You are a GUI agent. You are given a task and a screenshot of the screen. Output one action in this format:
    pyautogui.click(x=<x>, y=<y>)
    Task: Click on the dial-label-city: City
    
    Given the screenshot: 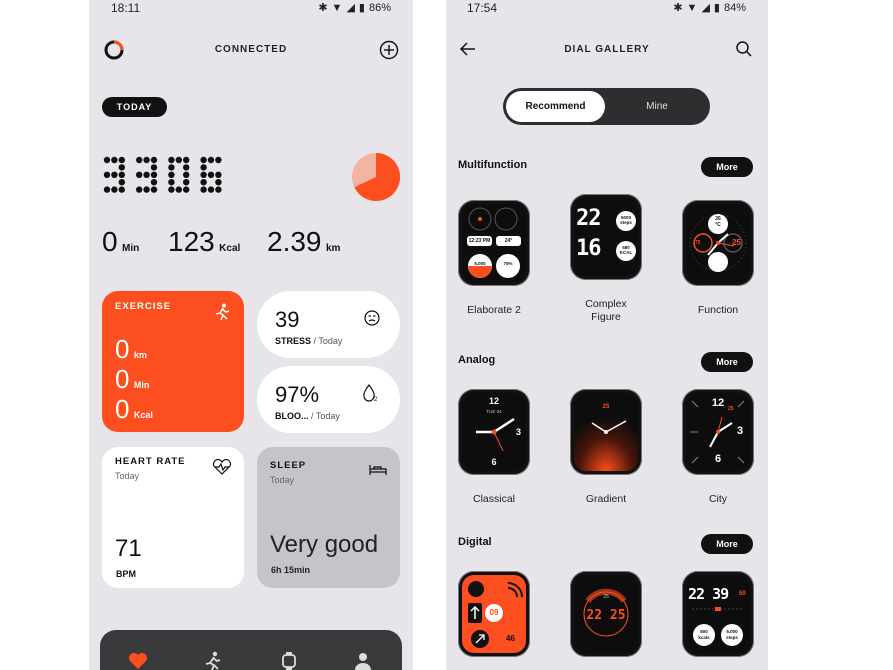 What is the action you would take?
    pyautogui.click(x=718, y=499)
    